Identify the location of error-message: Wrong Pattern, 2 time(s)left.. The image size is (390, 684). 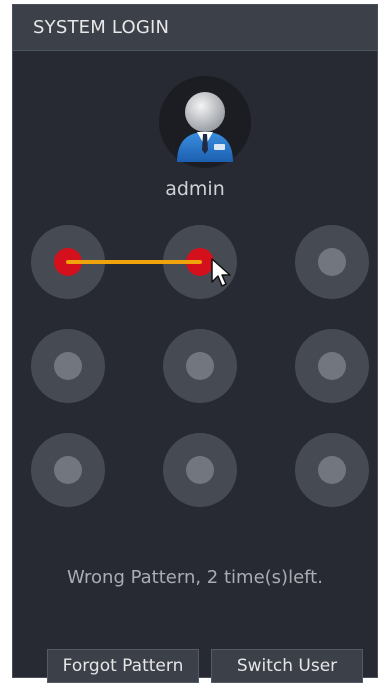
(195, 577).